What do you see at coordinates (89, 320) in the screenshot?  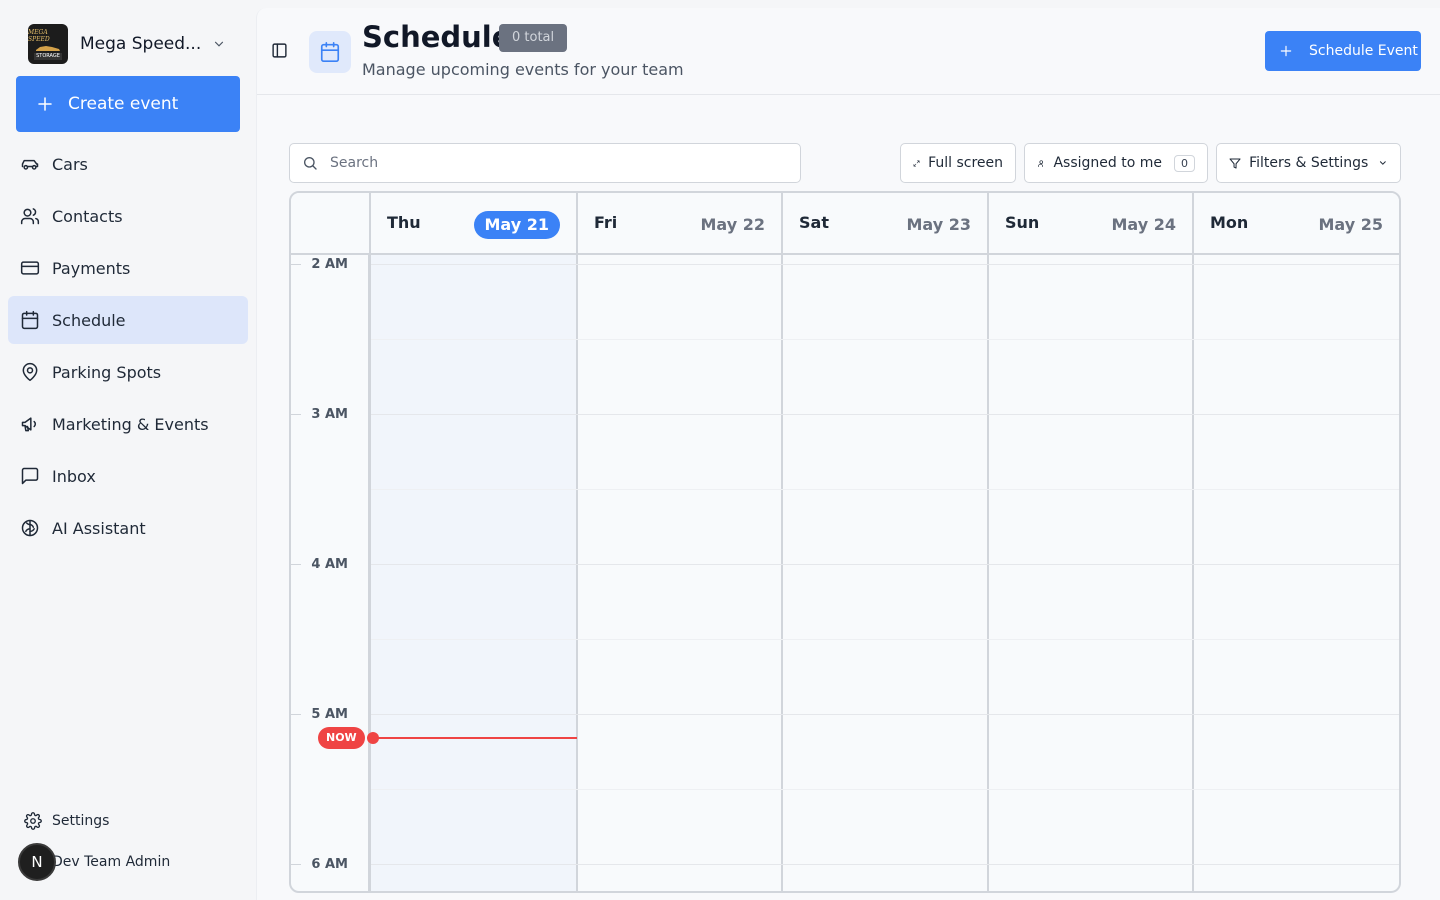 I see `sidebar-item-label: Schedule` at bounding box center [89, 320].